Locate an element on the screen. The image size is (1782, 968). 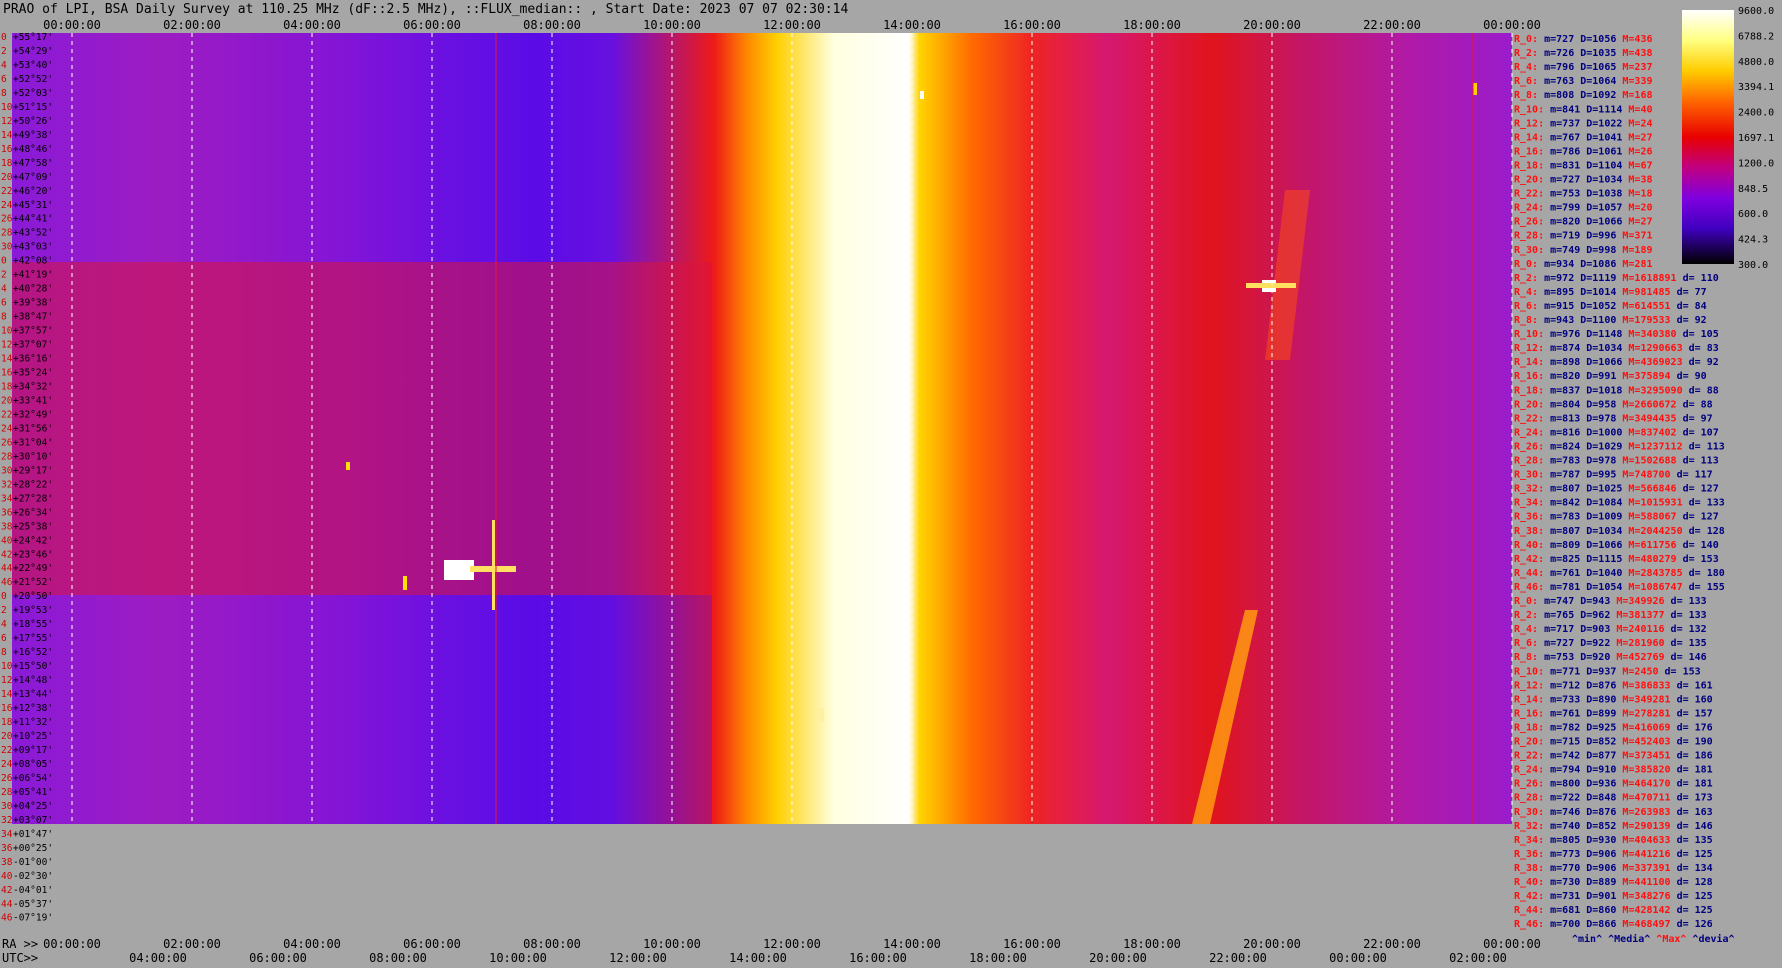
row-stat: R_12: m=874 D=1034 M=1290663 d= 83 is located at coordinates (1616, 348).